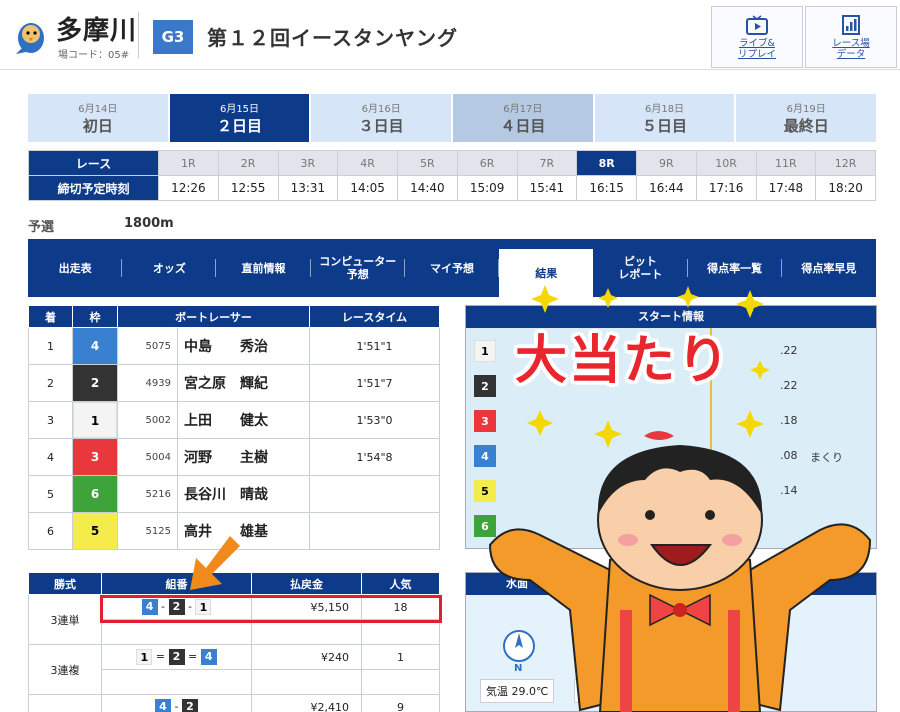 This screenshot has width=900, height=712. What do you see at coordinates (138, 35) in the screenshot?
I see `header-divider` at bounding box center [138, 35].